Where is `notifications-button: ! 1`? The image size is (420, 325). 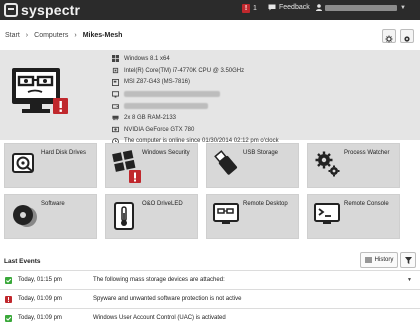 notifications-button: ! 1 is located at coordinates (249, 8).